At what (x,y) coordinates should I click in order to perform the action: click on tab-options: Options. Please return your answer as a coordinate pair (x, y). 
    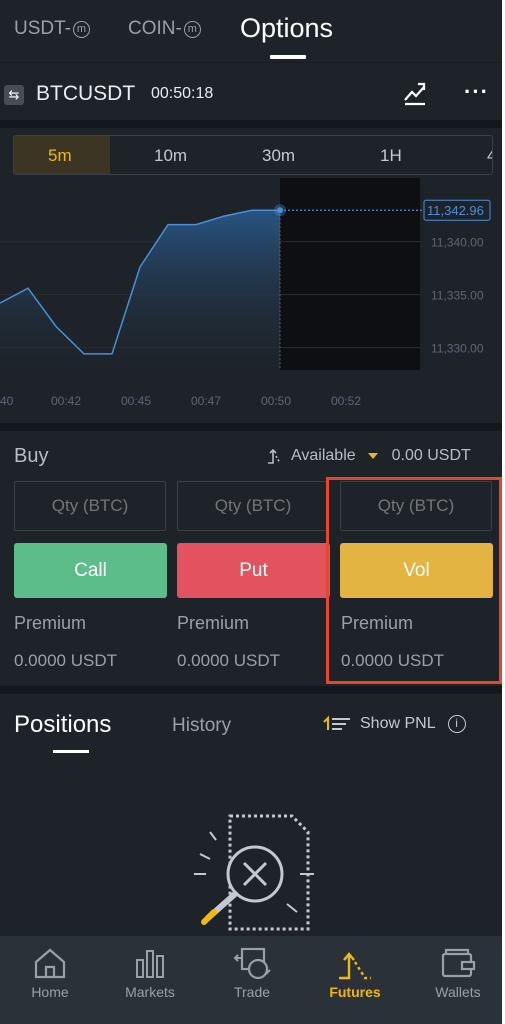
    Looking at the image, I should click on (286, 28).